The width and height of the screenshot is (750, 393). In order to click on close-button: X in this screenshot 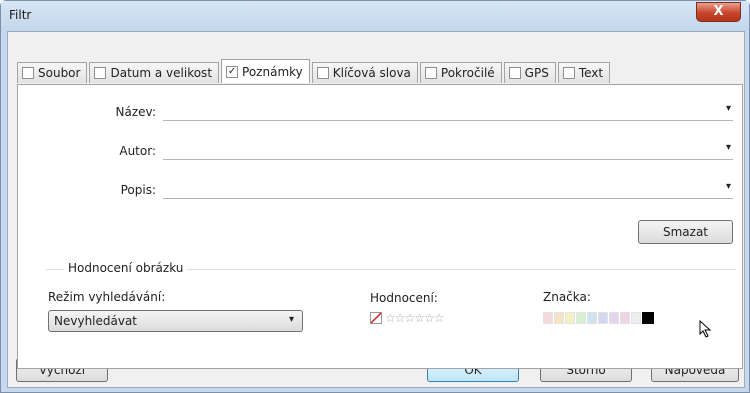, I will do `click(718, 12)`.